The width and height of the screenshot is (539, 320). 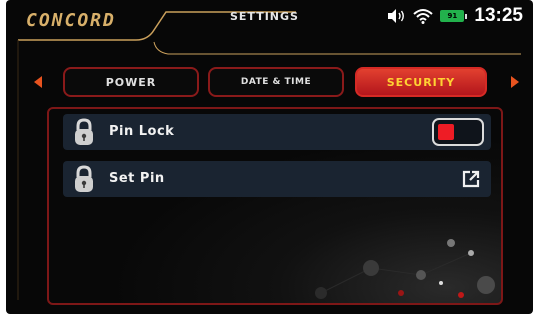 What do you see at coordinates (471, 179) in the screenshot?
I see `external-link-icon` at bounding box center [471, 179].